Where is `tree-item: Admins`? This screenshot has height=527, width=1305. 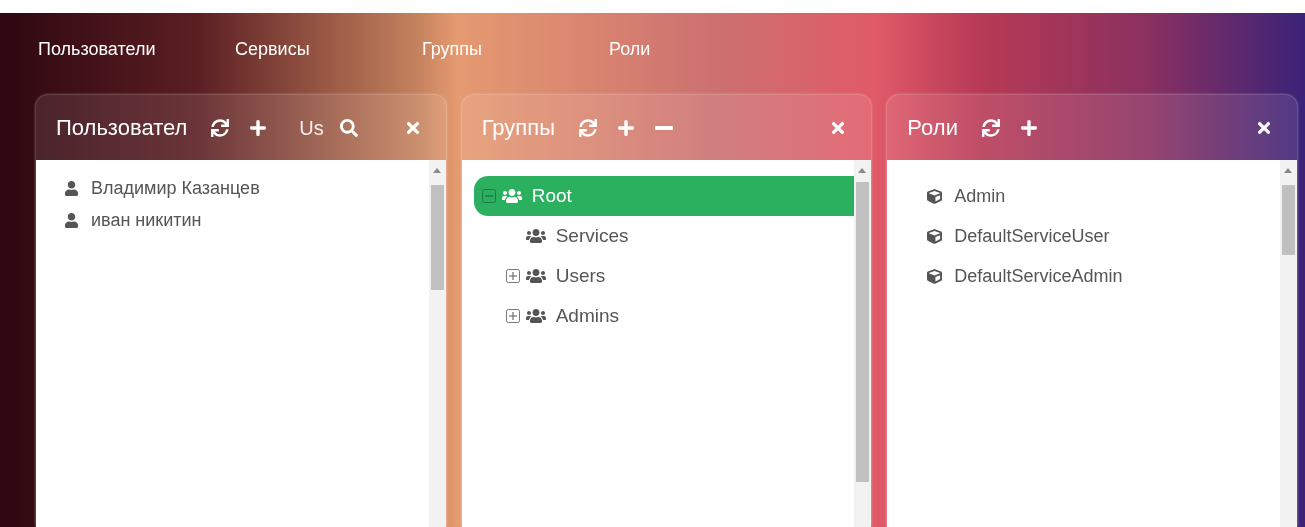 tree-item: Admins is located at coordinates (664, 316).